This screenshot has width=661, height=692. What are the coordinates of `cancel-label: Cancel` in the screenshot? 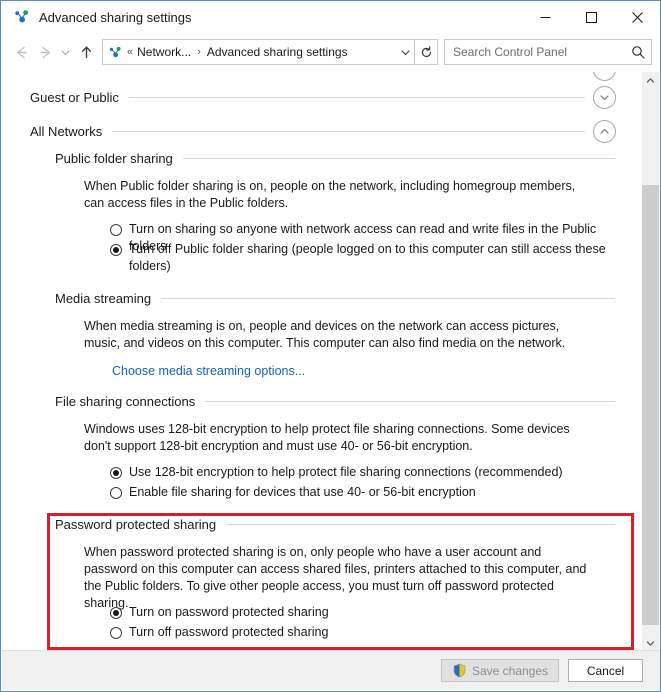 It's located at (605, 670).